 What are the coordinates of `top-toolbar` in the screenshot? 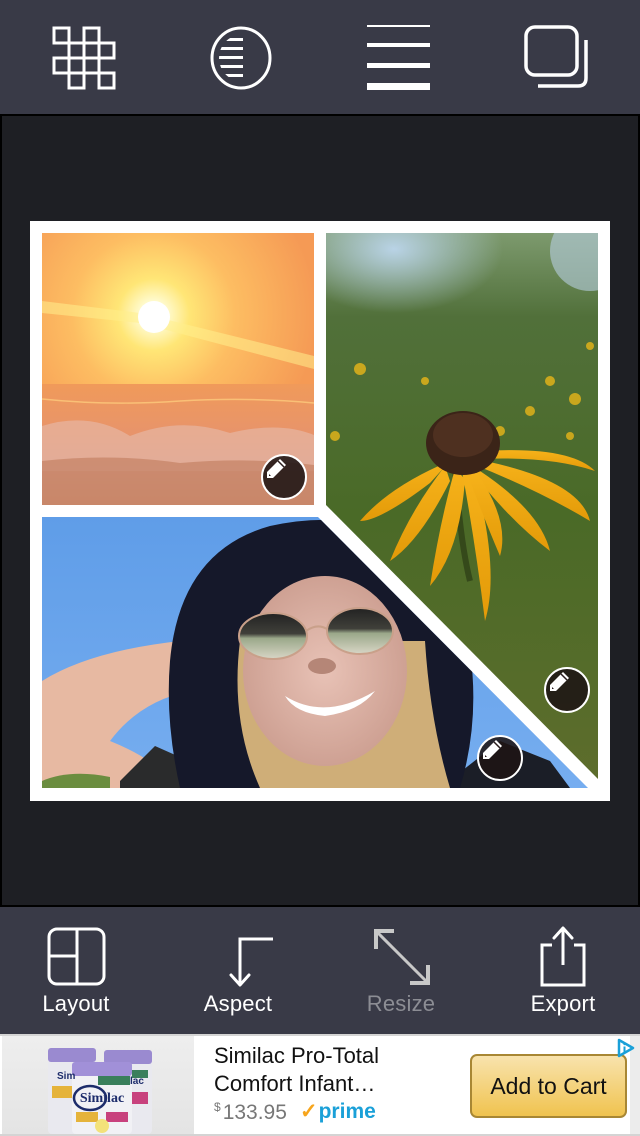 It's located at (320, 57).